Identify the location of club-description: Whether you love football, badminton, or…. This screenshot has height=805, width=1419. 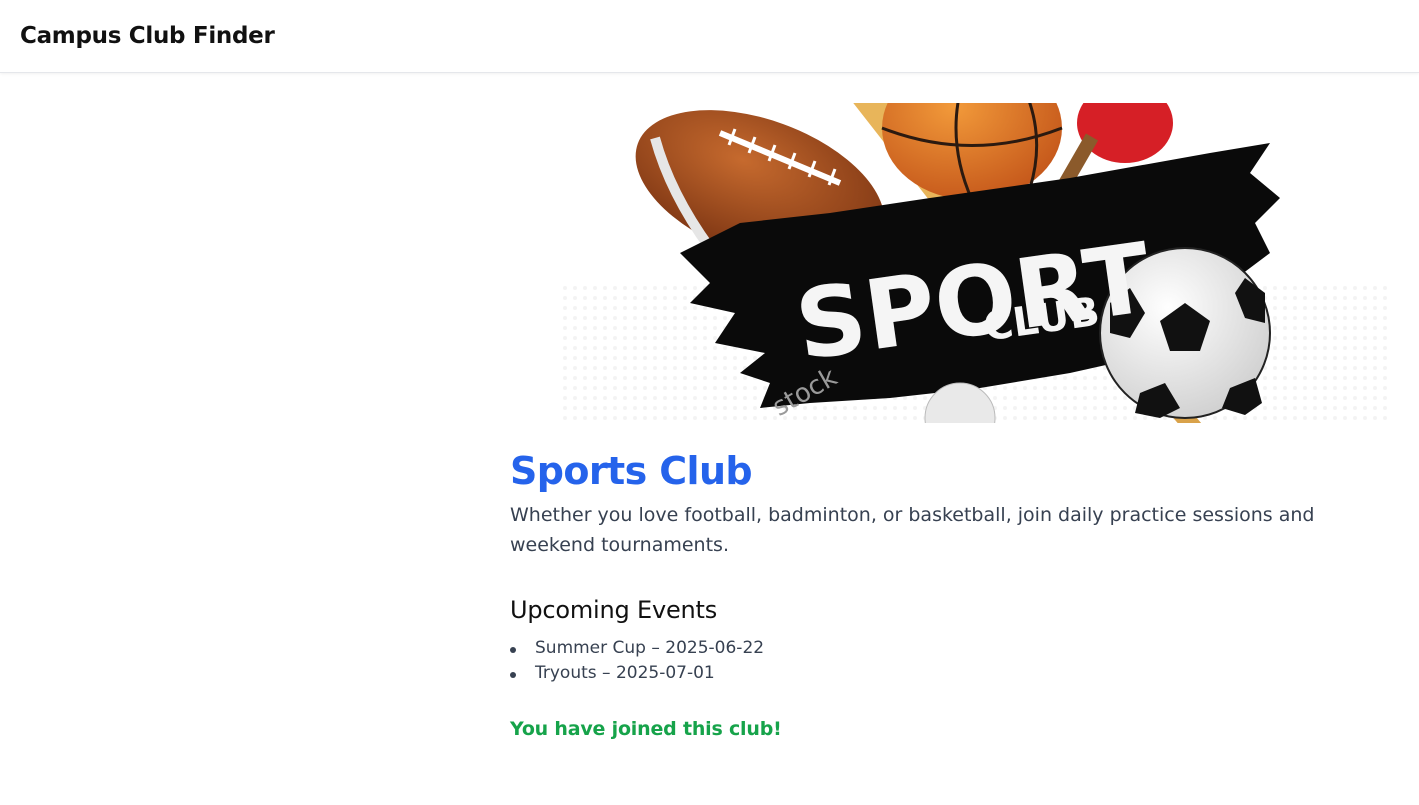
(912, 530).